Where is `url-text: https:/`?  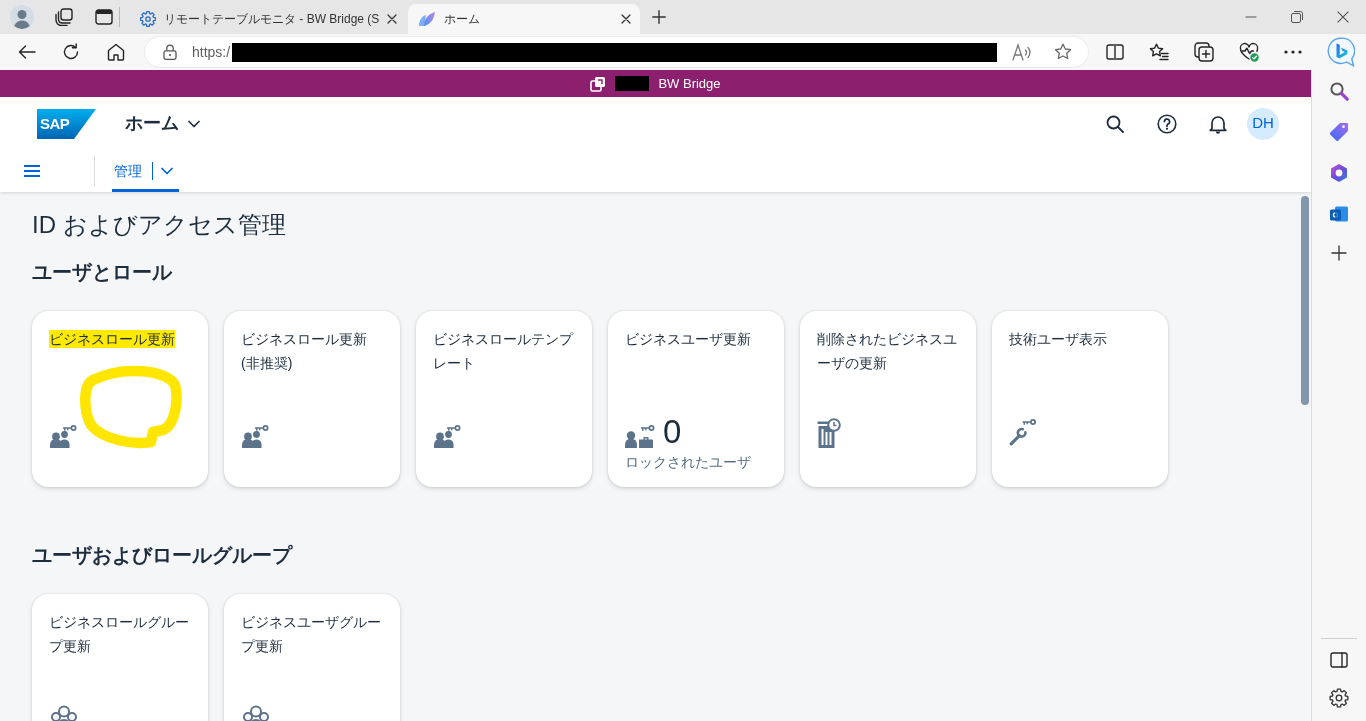 url-text: https:/ is located at coordinates (211, 52).